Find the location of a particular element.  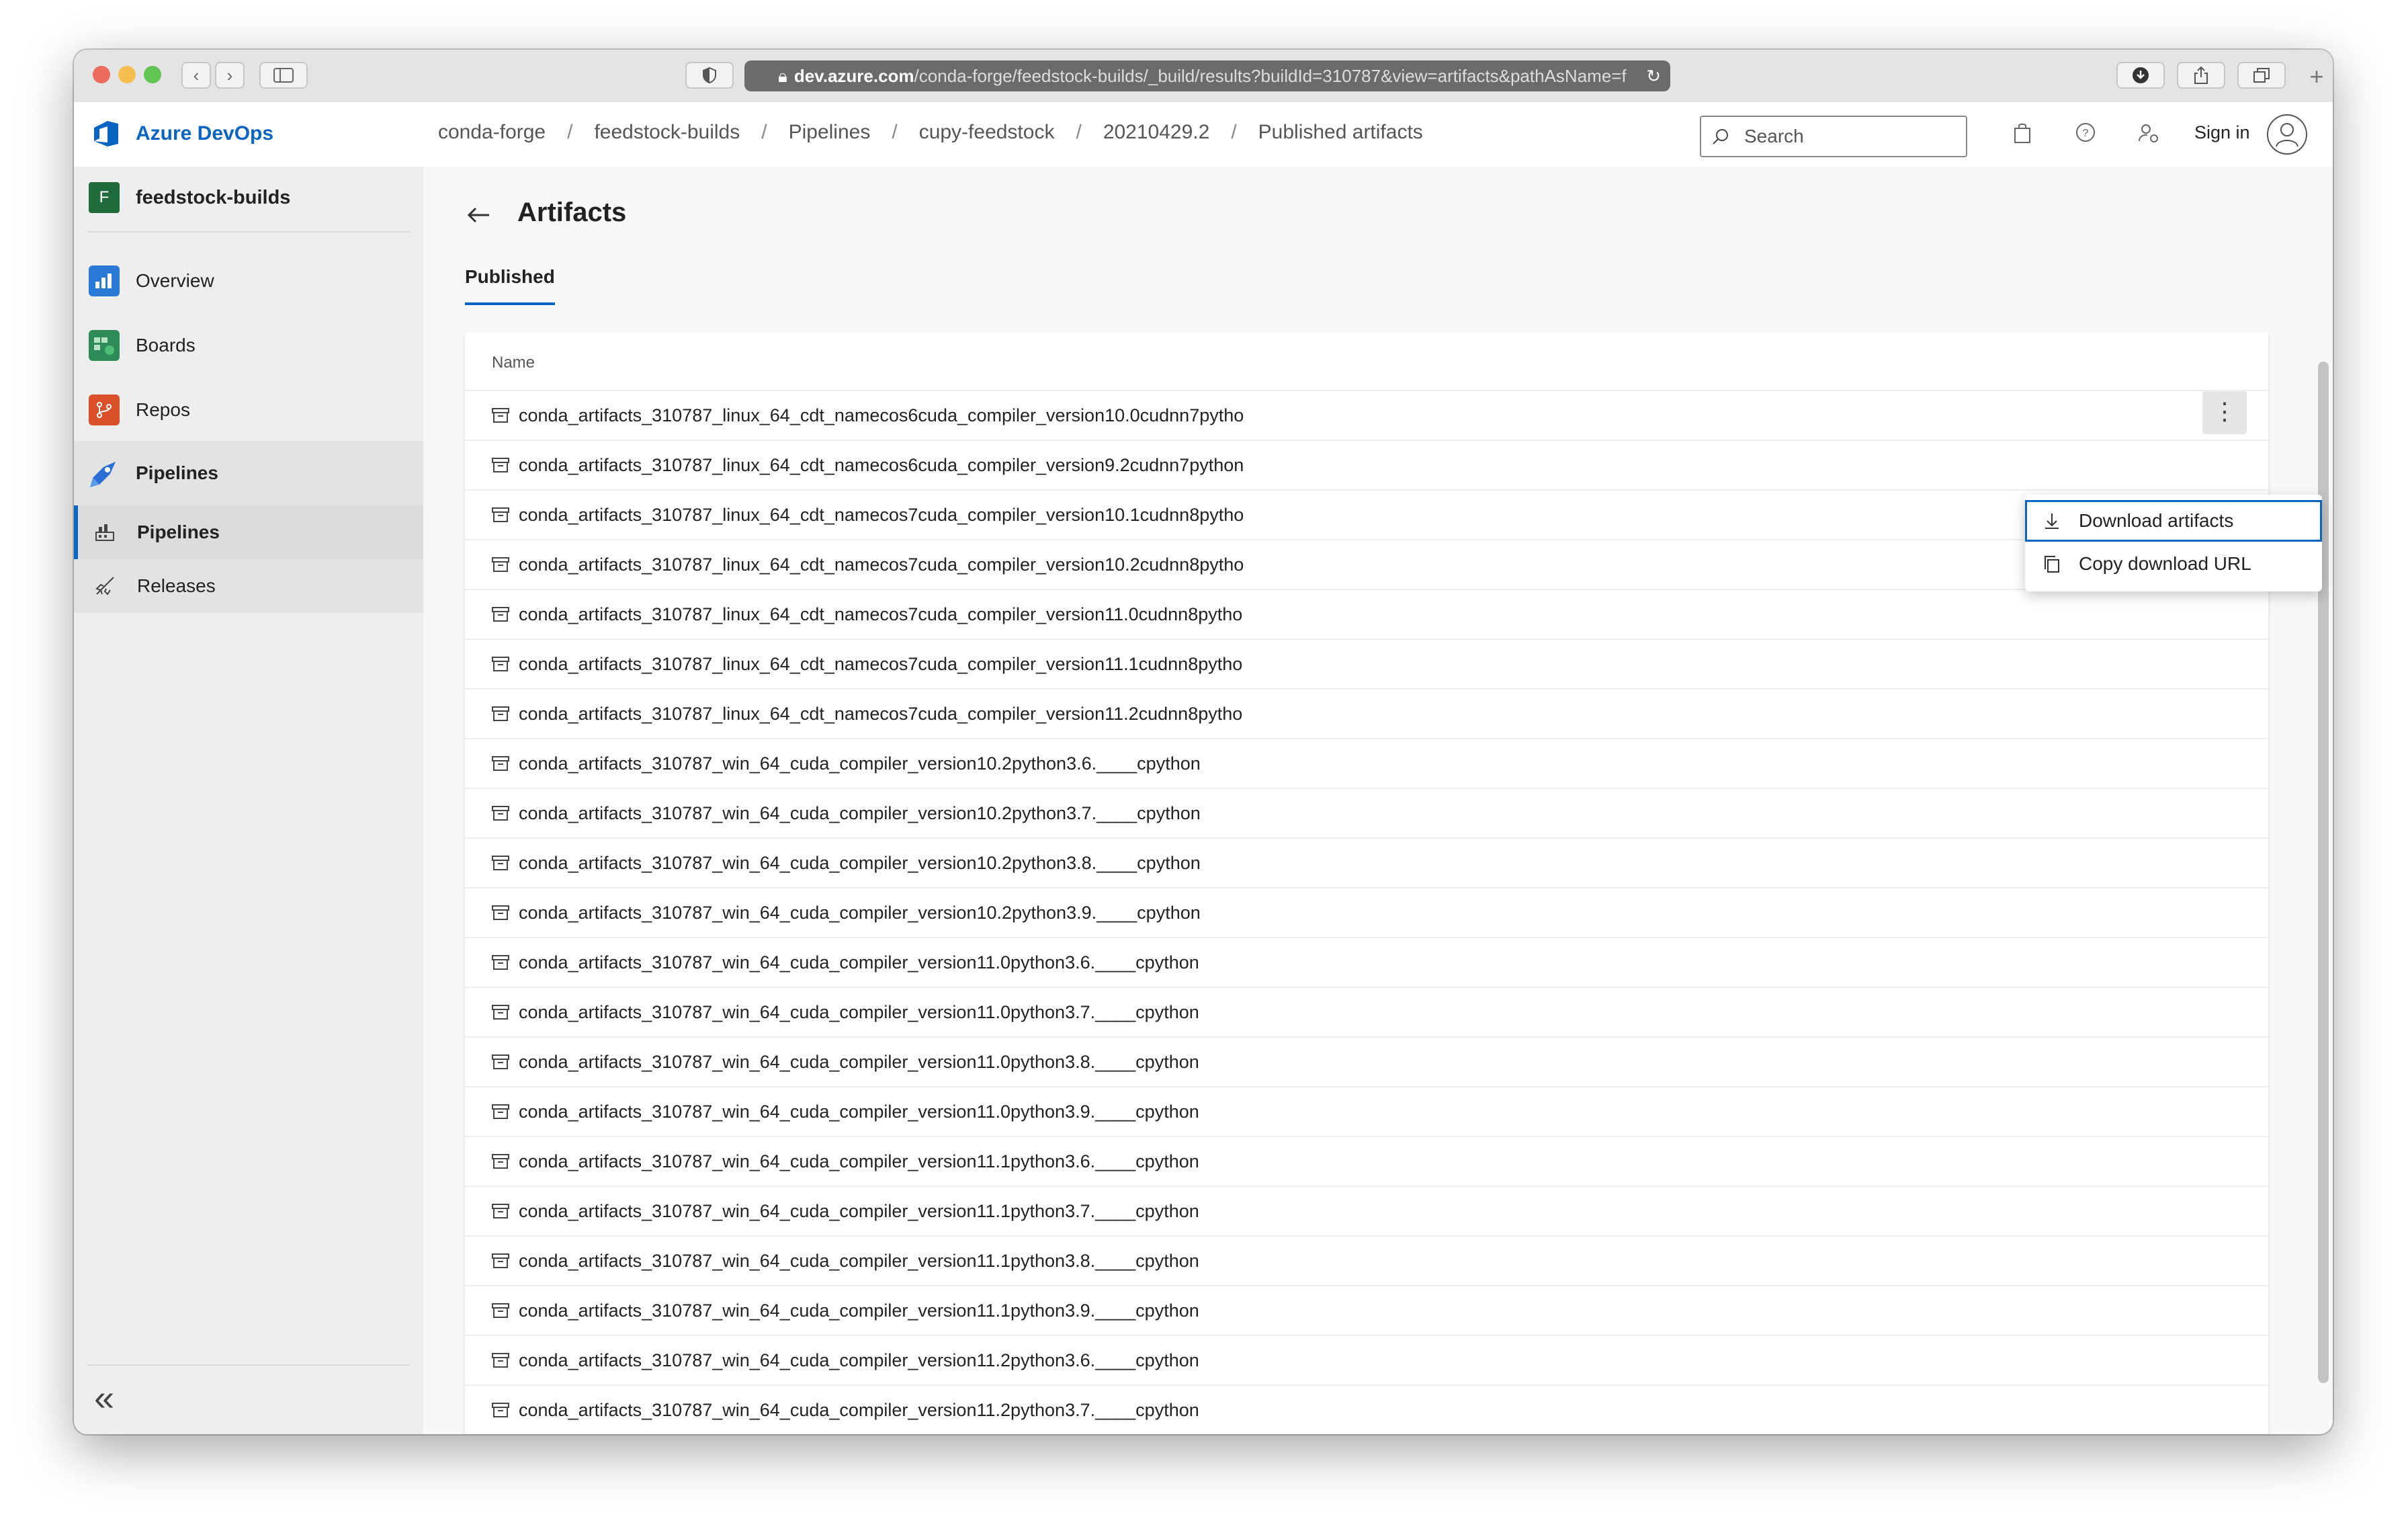

forward-nav-button: › is located at coordinates (230, 76).